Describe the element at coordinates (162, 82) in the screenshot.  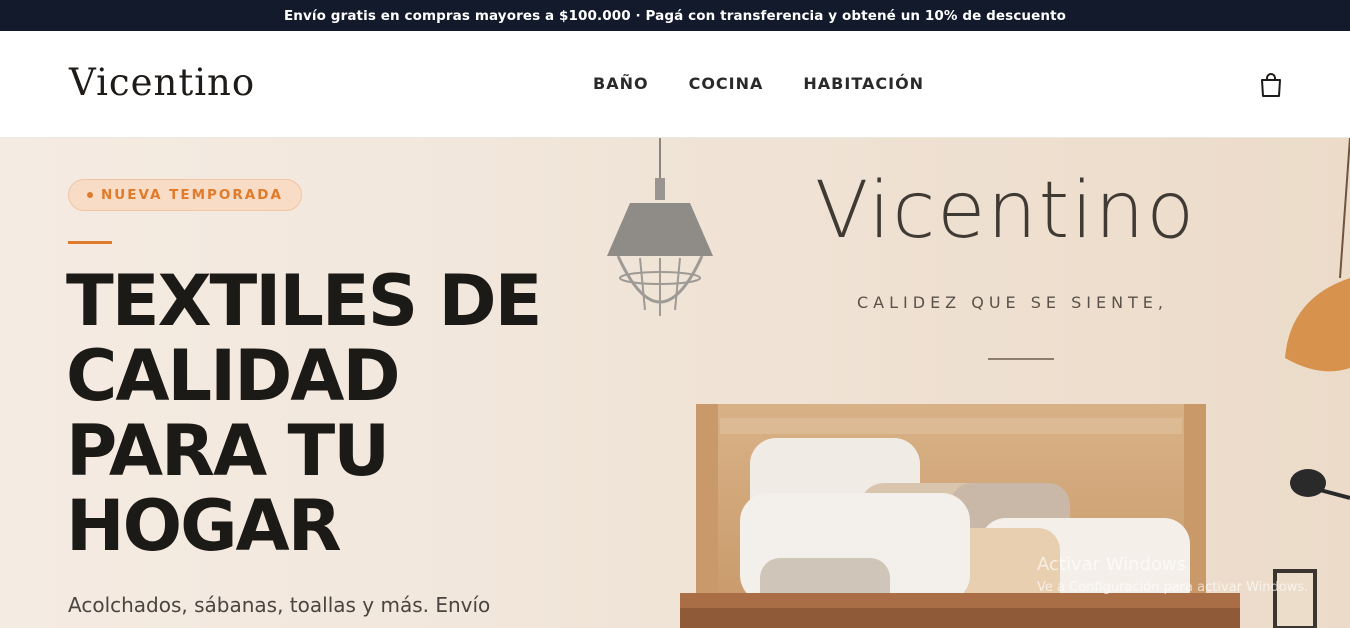
I see `site-logo: Vicentino` at that location.